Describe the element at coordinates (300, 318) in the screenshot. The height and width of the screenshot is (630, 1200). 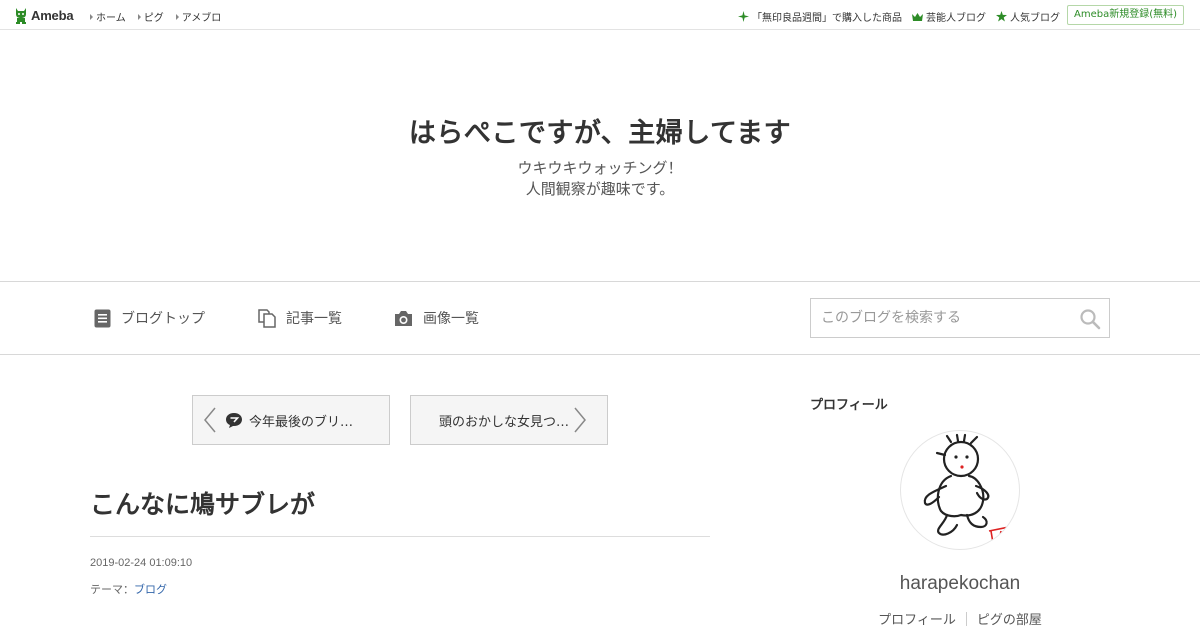
I see `nav-article-list: 記事一覧` at that location.